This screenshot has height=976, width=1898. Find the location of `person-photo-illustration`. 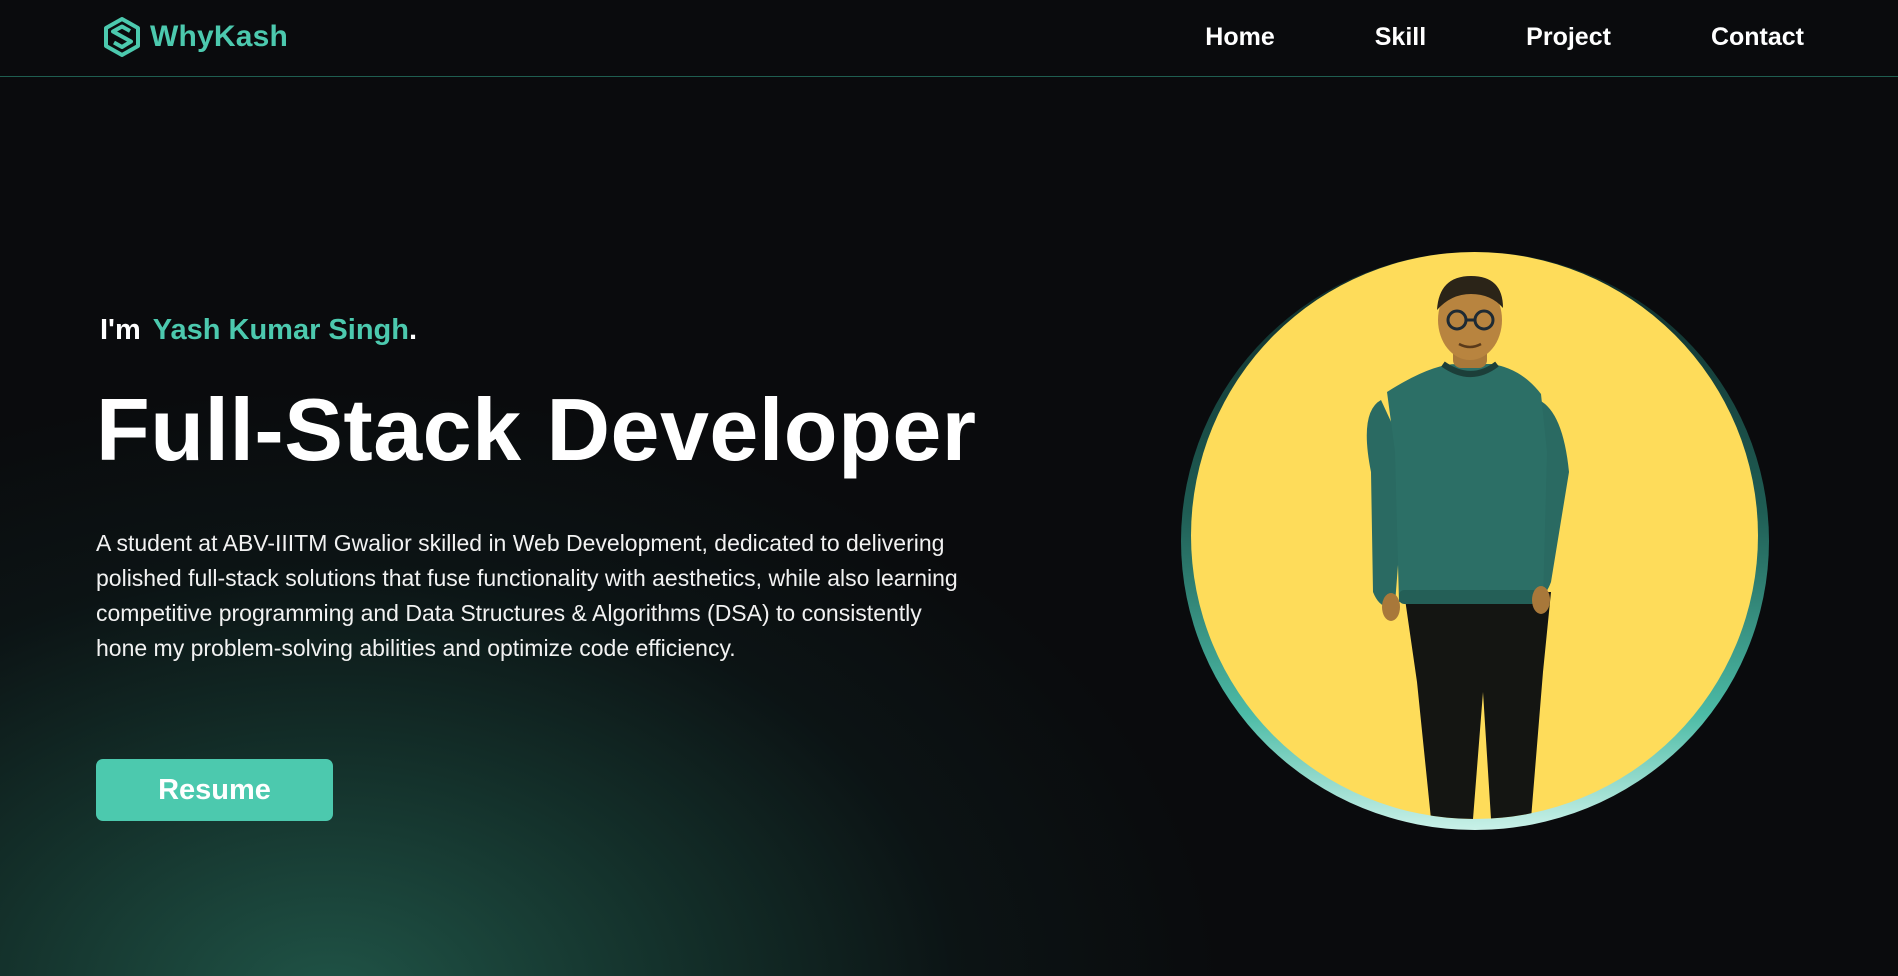

person-photo-illustration is located at coordinates (1467, 547).